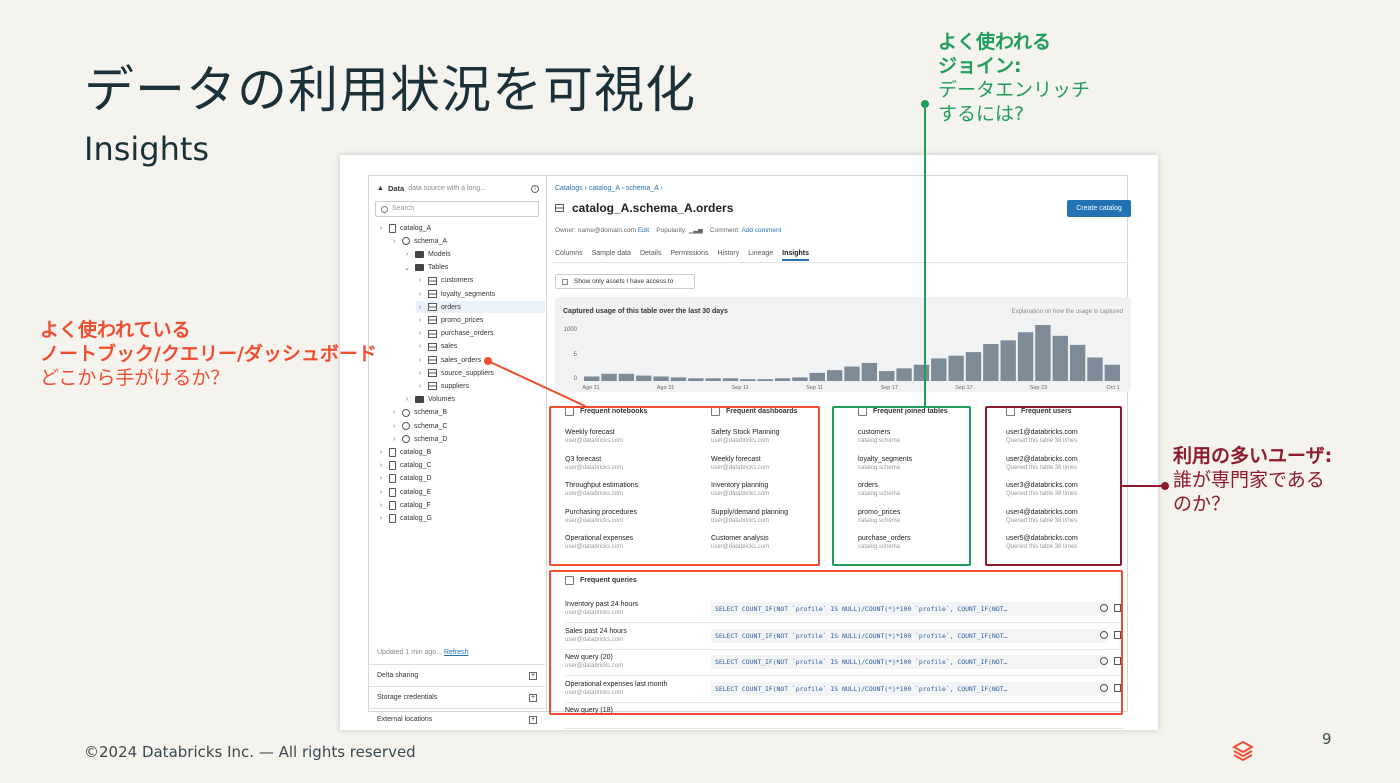  Describe the element at coordinates (1165, 486) in the screenshot. I see `users-connector-dot` at that location.